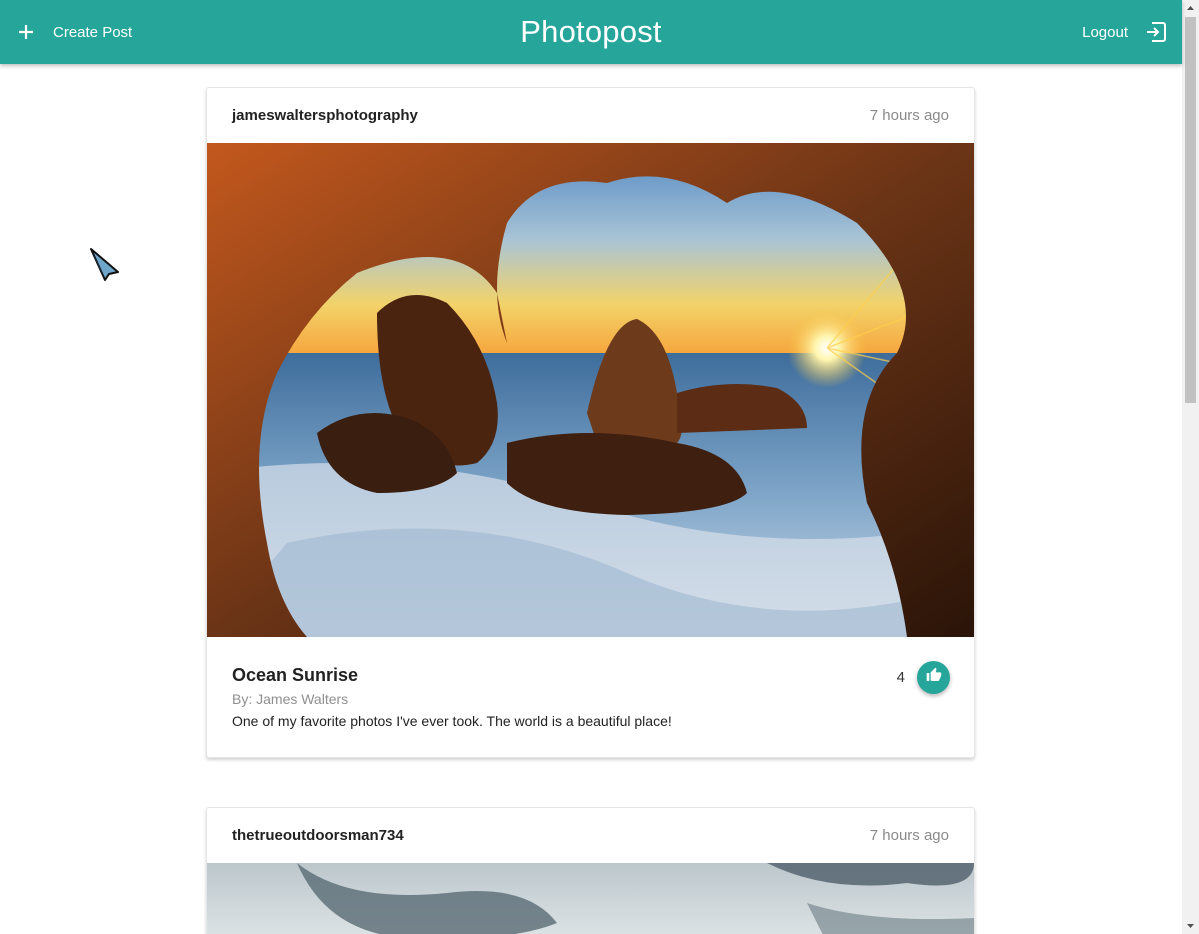  What do you see at coordinates (325, 115) in the screenshot?
I see `post-username: jameswaltersphotography` at bounding box center [325, 115].